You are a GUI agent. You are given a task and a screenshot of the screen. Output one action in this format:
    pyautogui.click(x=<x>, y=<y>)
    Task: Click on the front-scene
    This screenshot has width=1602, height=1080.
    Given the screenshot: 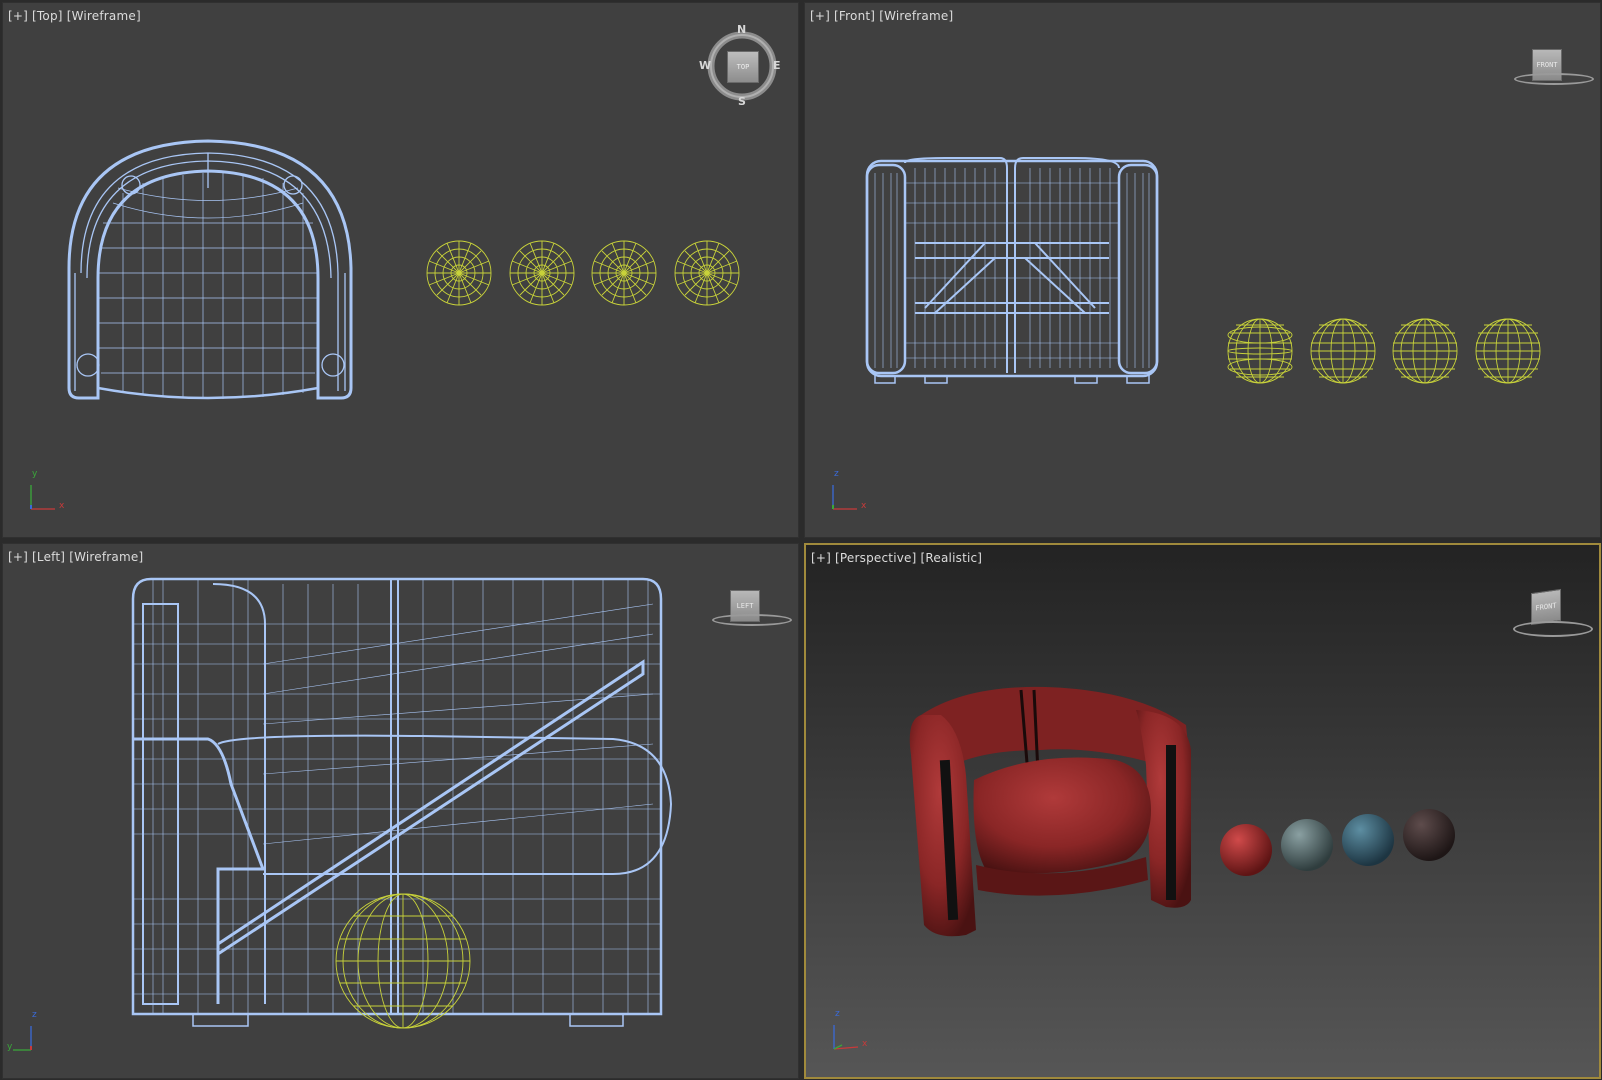 What is the action you would take?
    pyautogui.click(x=1203, y=270)
    